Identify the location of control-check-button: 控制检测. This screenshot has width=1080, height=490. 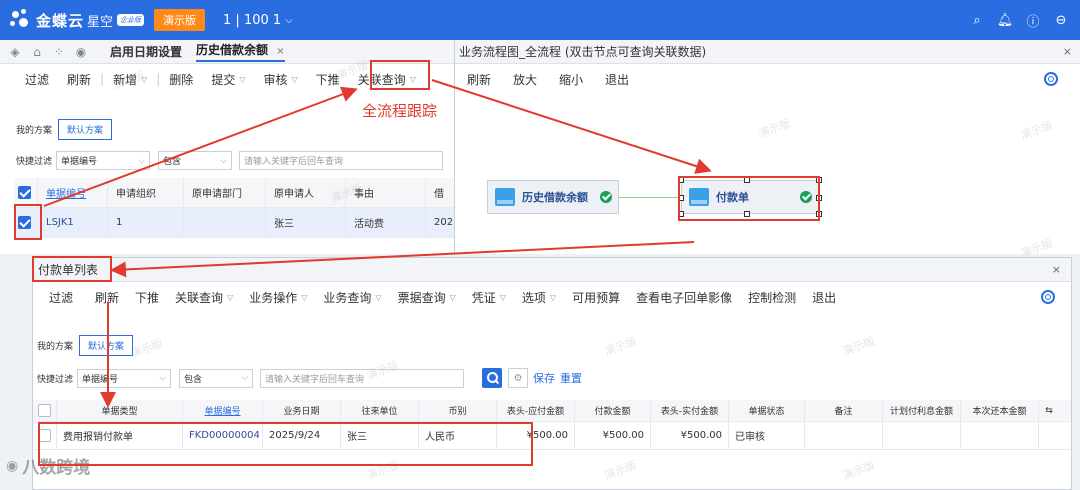
(772, 297).